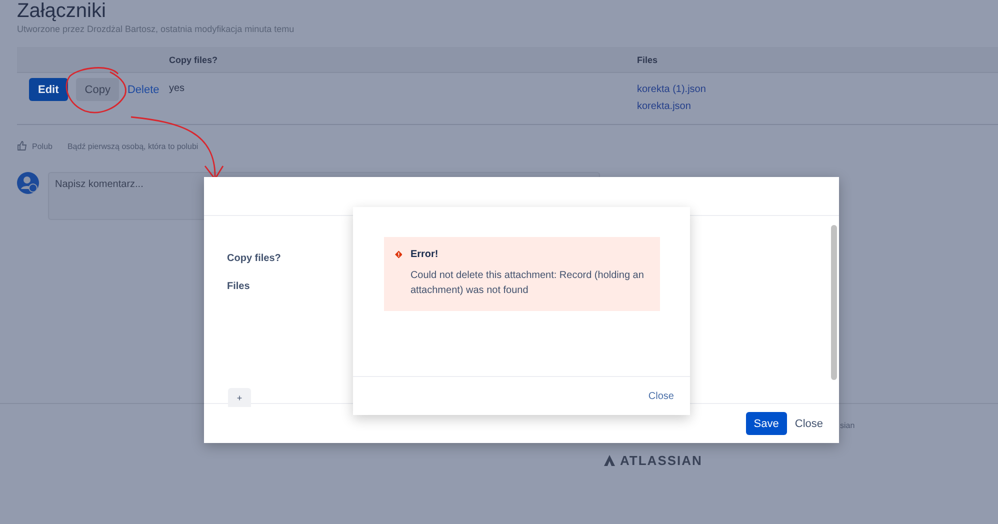 This screenshot has height=524, width=998. I want to click on action-button: Copy, so click(98, 89).